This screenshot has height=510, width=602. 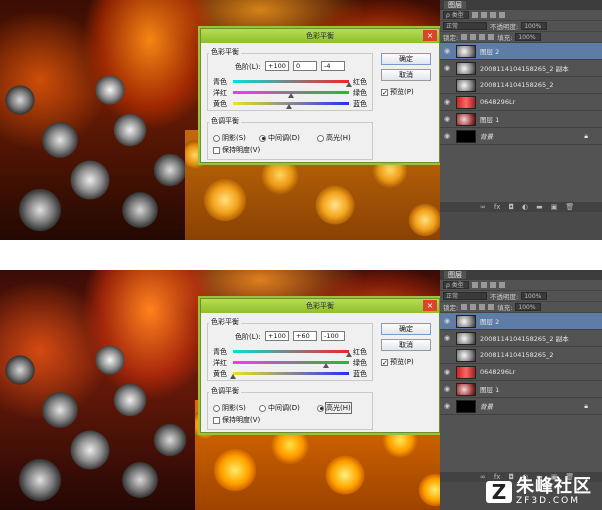 What do you see at coordinates (569, 207) in the screenshot?
I see `trash-icon: 🗑︎` at bounding box center [569, 207].